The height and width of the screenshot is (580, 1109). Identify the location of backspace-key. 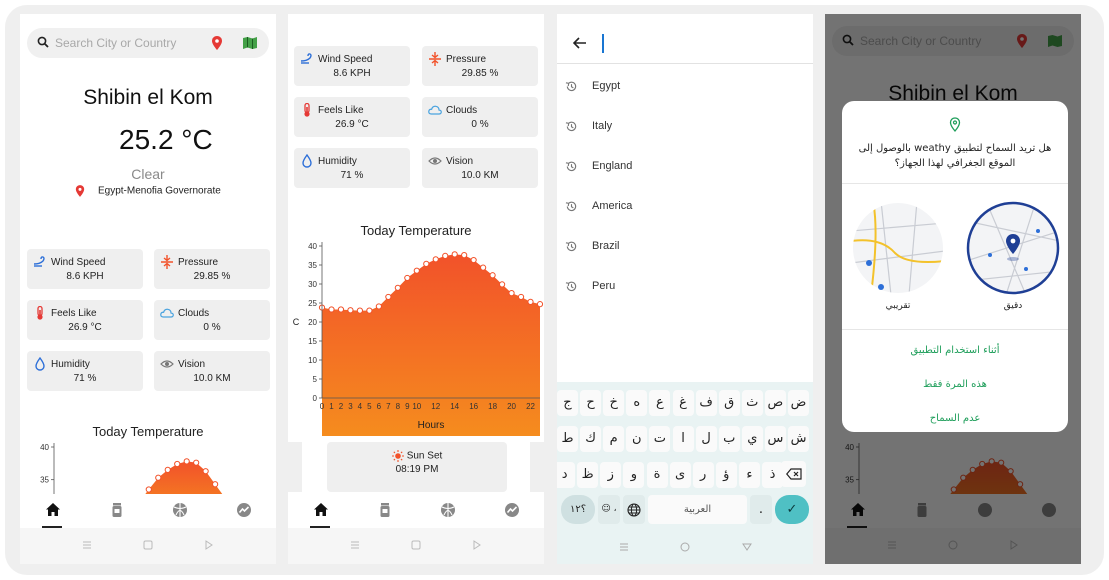
(793, 474).